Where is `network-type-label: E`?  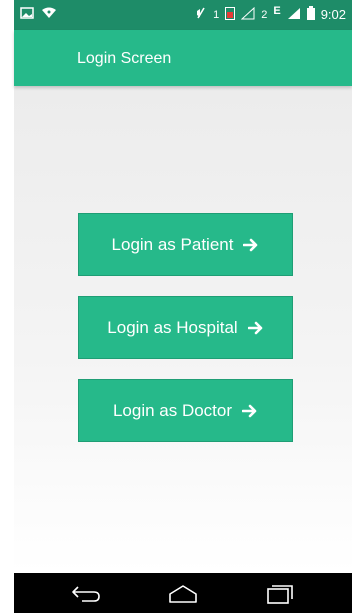
network-type-label: E is located at coordinates (277, 10).